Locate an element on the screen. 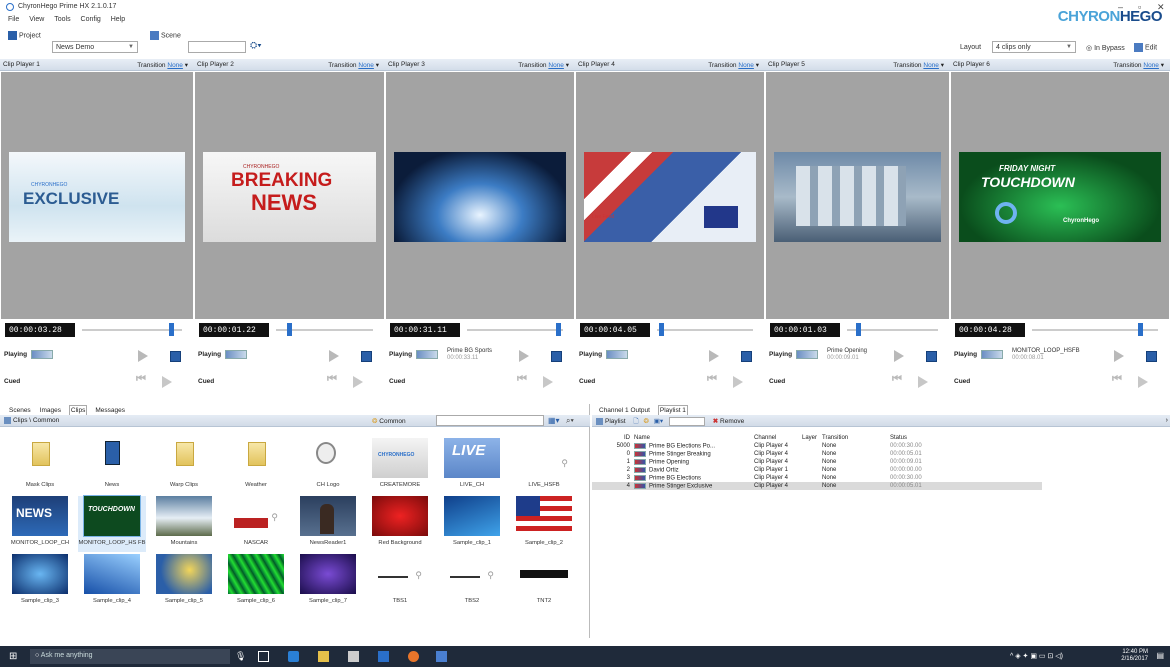 The width and height of the screenshot is (1170, 667). clip-tile: News is located at coordinates (112, 466).